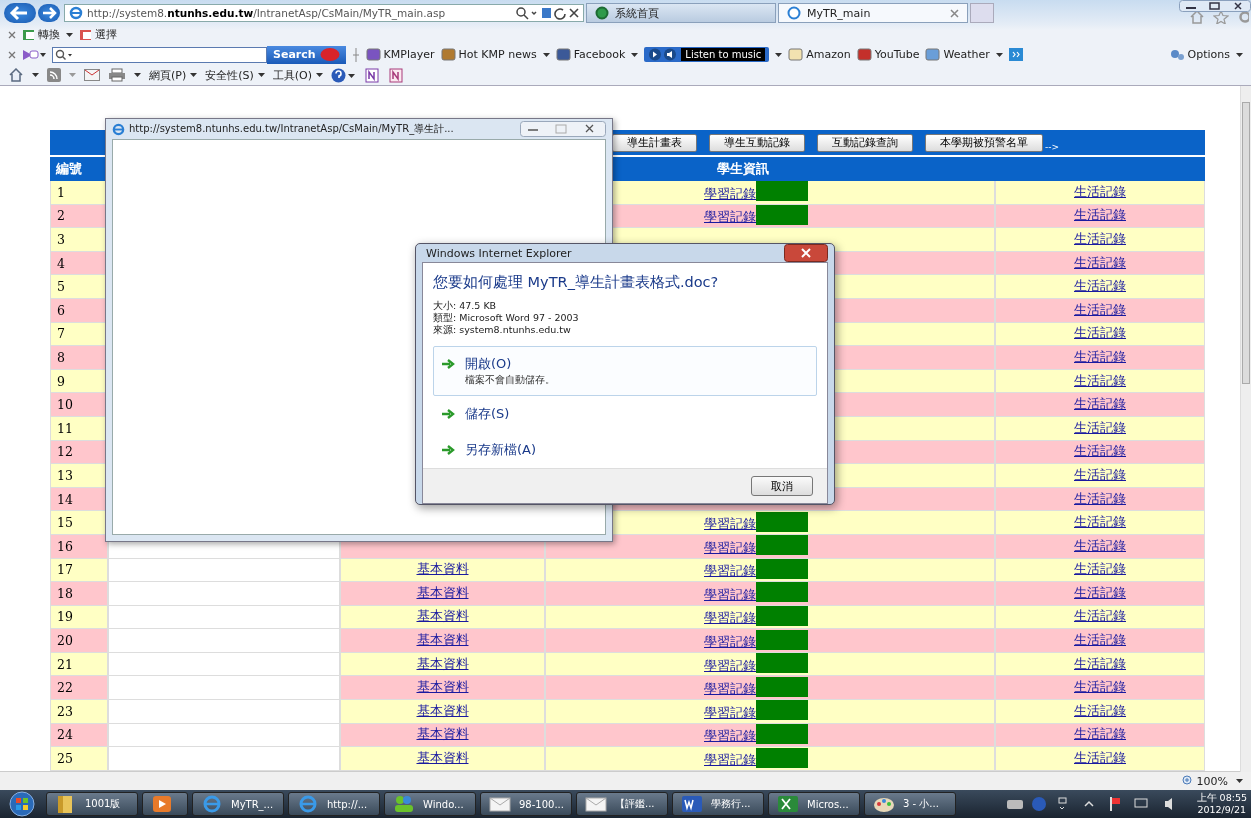 Image resolution: width=1251 pixels, height=818 pixels. I want to click on toolbar-link: YouTube, so click(888, 54).